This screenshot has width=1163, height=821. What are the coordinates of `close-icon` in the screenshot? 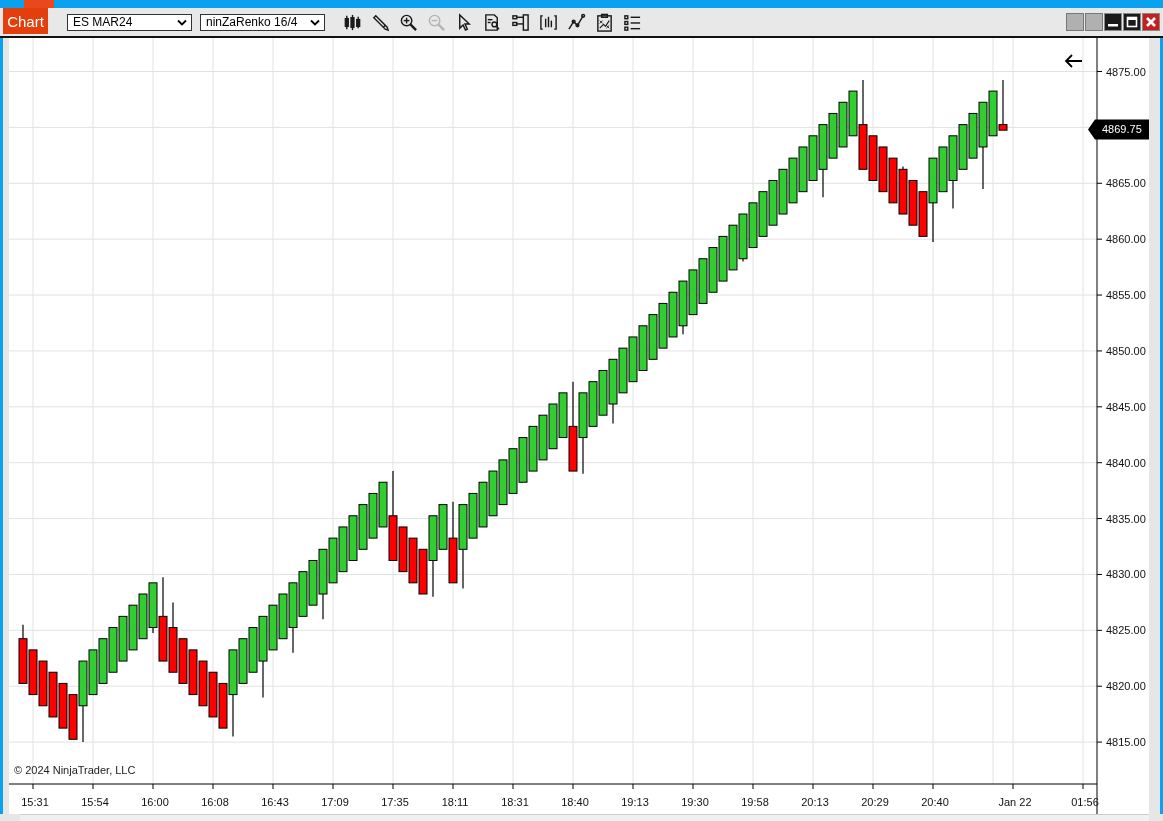 It's located at (1151, 22).